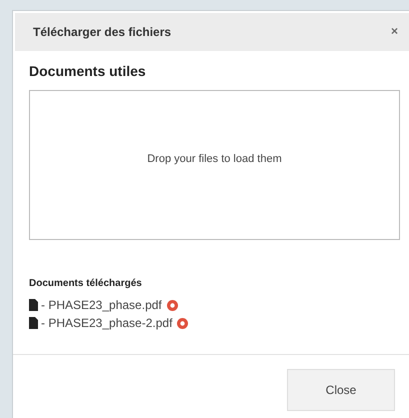 The width and height of the screenshot is (409, 418). I want to click on uploaded-title: Documents téléchargés, so click(86, 283).